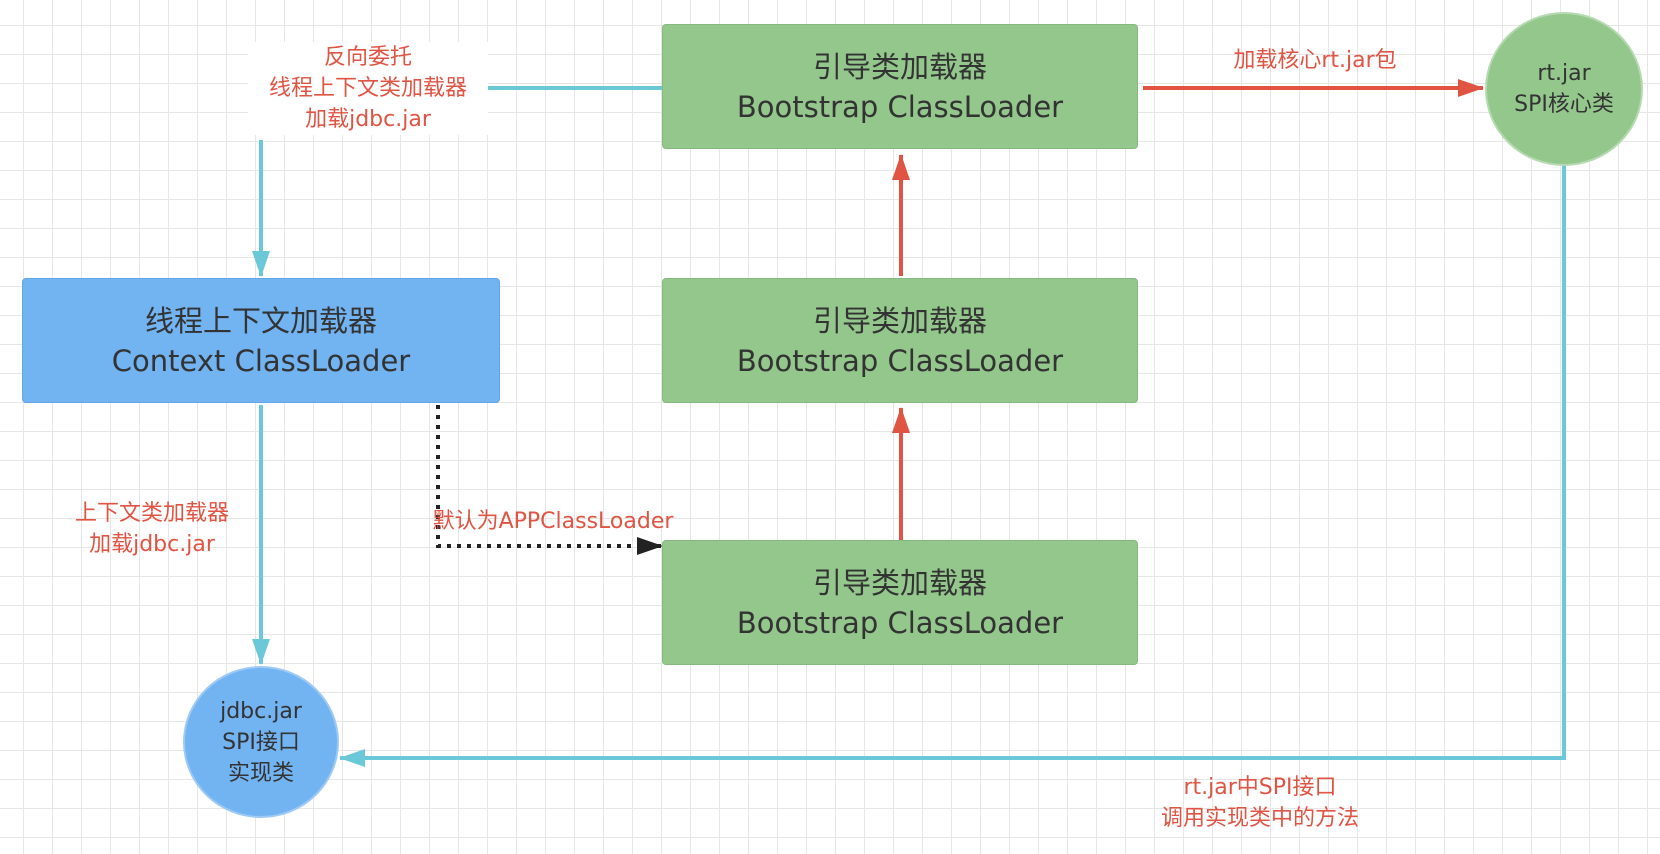  What do you see at coordinates (152, 544) in the screenshot?
I see `context-load-line2: 加载jdbc.jar` at bounding box center [152, 544].